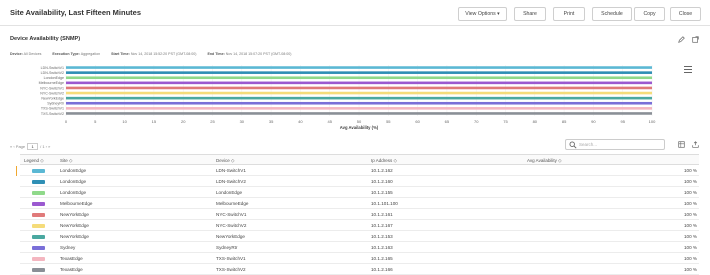  Describe the element at coordinates (382, 236) in the screenshot. I see `cell-ip: 10.1.2.153` at that location.